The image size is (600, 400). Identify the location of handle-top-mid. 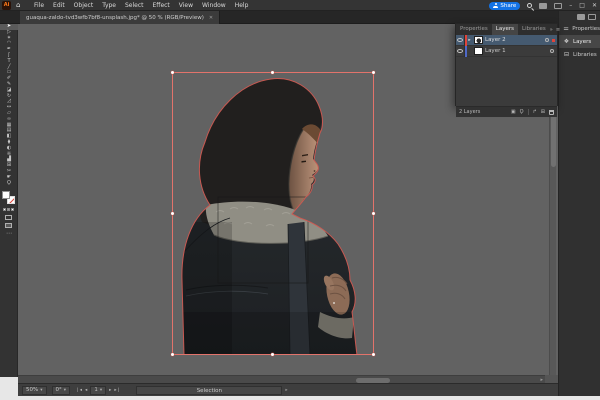
(272, 72).